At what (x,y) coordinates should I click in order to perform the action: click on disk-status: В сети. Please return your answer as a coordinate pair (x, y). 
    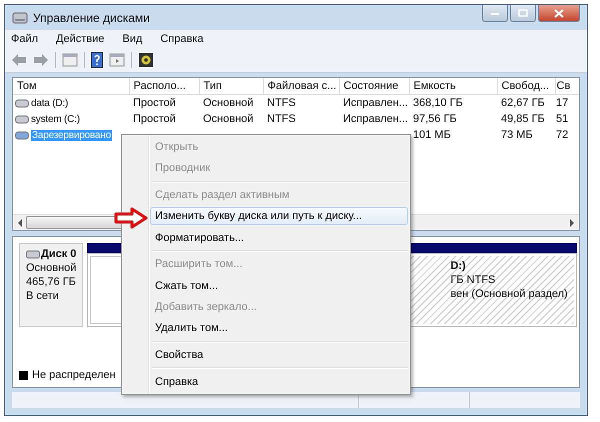
    Looking at the image, I should click on (43, 296).